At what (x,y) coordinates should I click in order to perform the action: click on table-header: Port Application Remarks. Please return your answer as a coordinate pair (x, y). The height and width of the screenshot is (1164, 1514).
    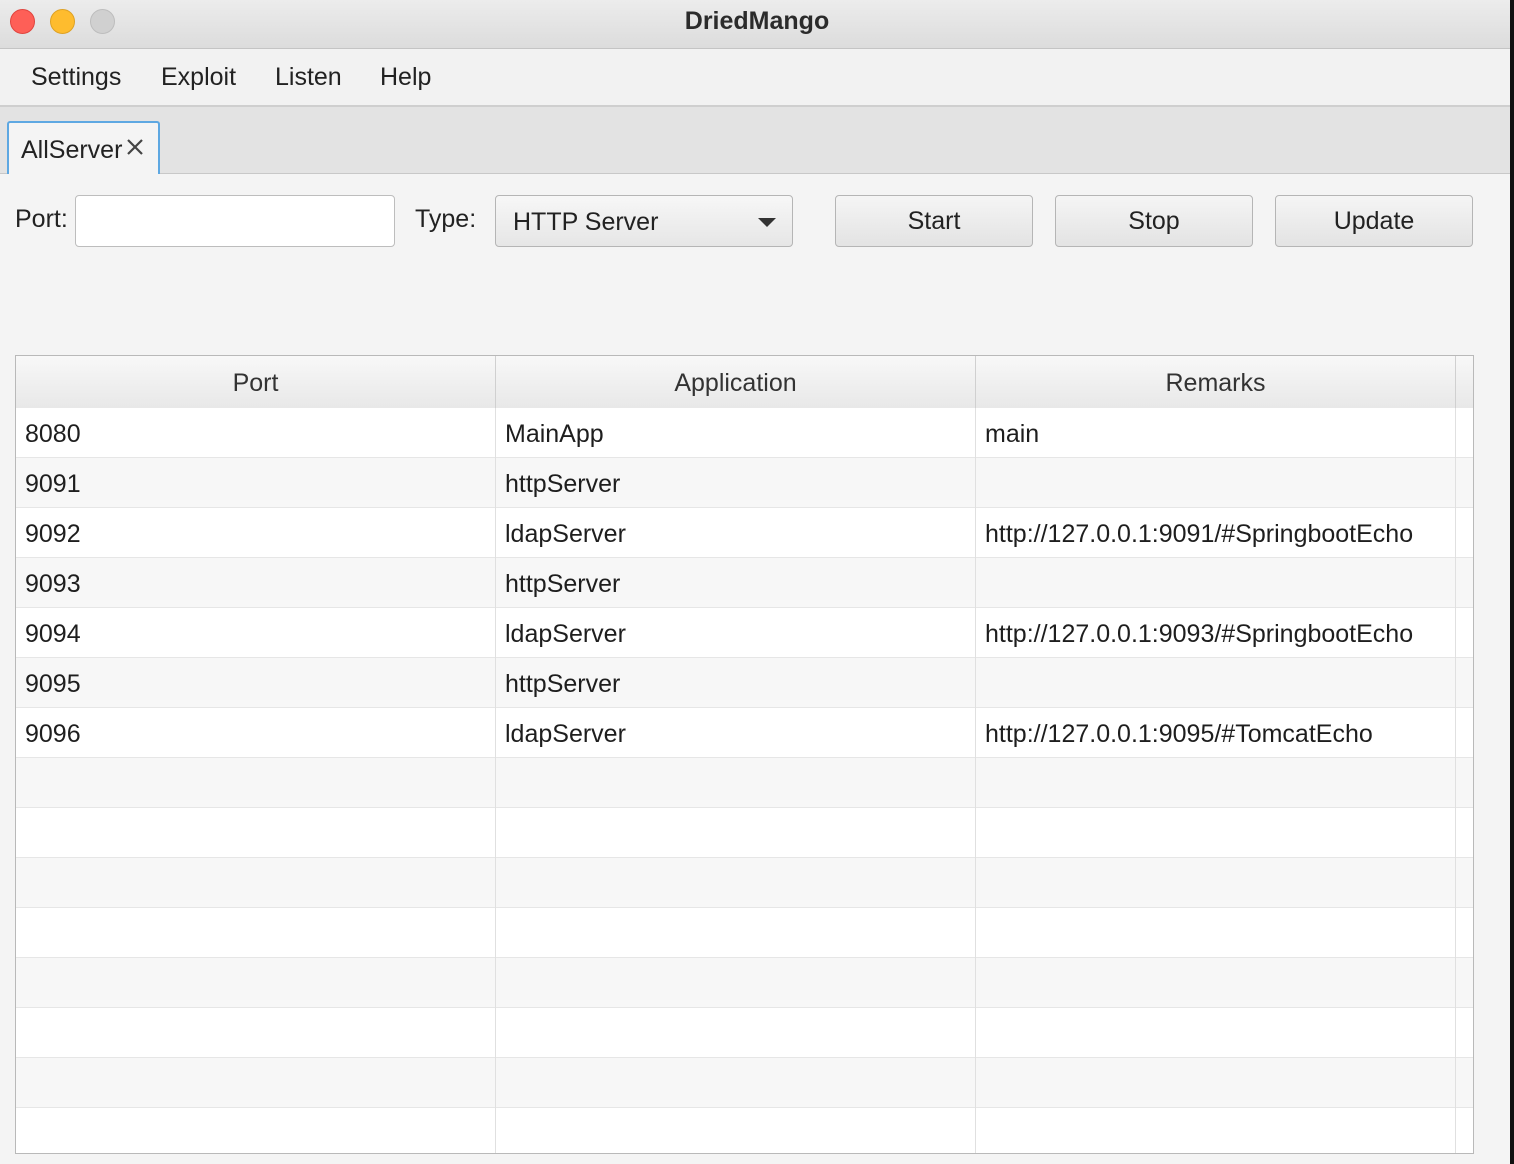
    Looking at the image, I should click on (744, 382).